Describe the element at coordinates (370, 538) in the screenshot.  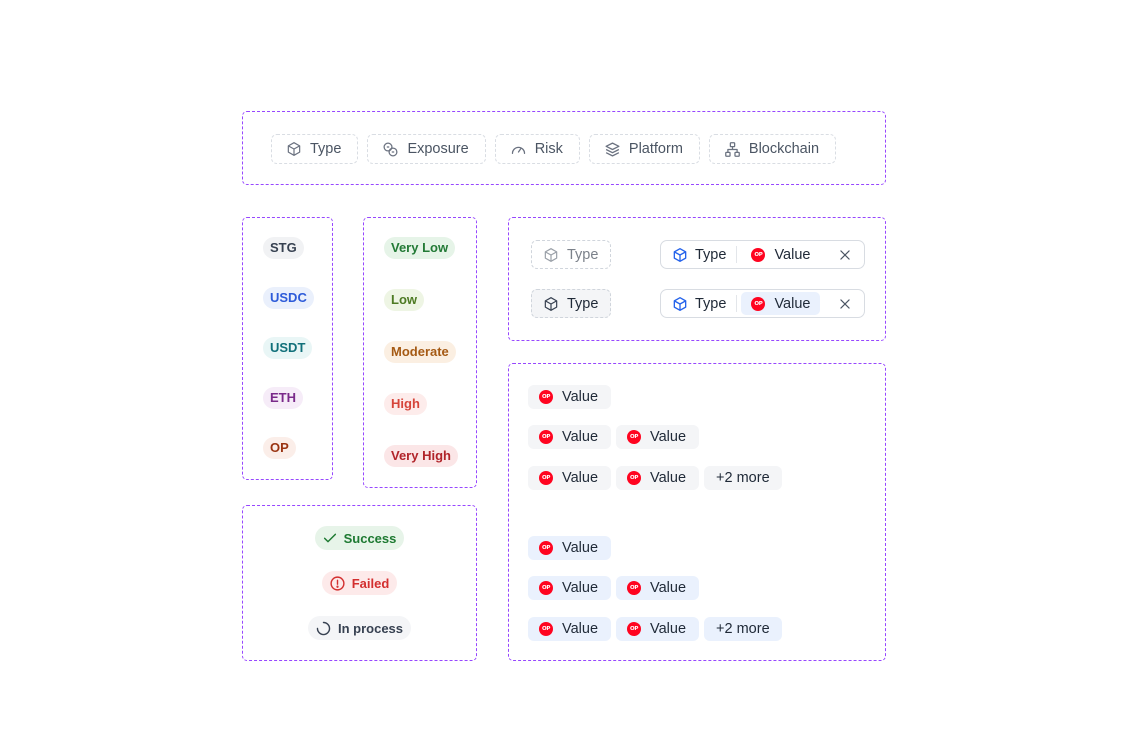
I see `status-label: Success` at that location.